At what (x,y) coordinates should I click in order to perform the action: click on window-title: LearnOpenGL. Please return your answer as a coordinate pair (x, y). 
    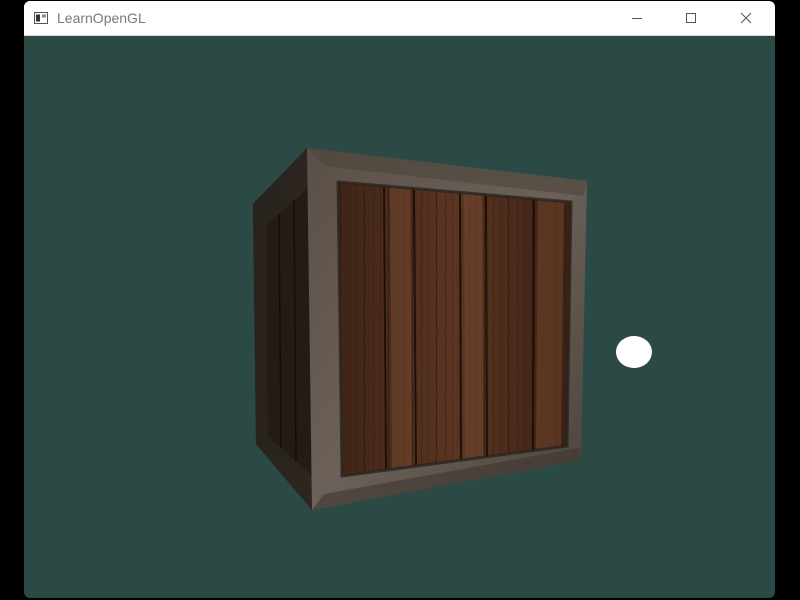
    Looking at the image, I should click on (101, 18).